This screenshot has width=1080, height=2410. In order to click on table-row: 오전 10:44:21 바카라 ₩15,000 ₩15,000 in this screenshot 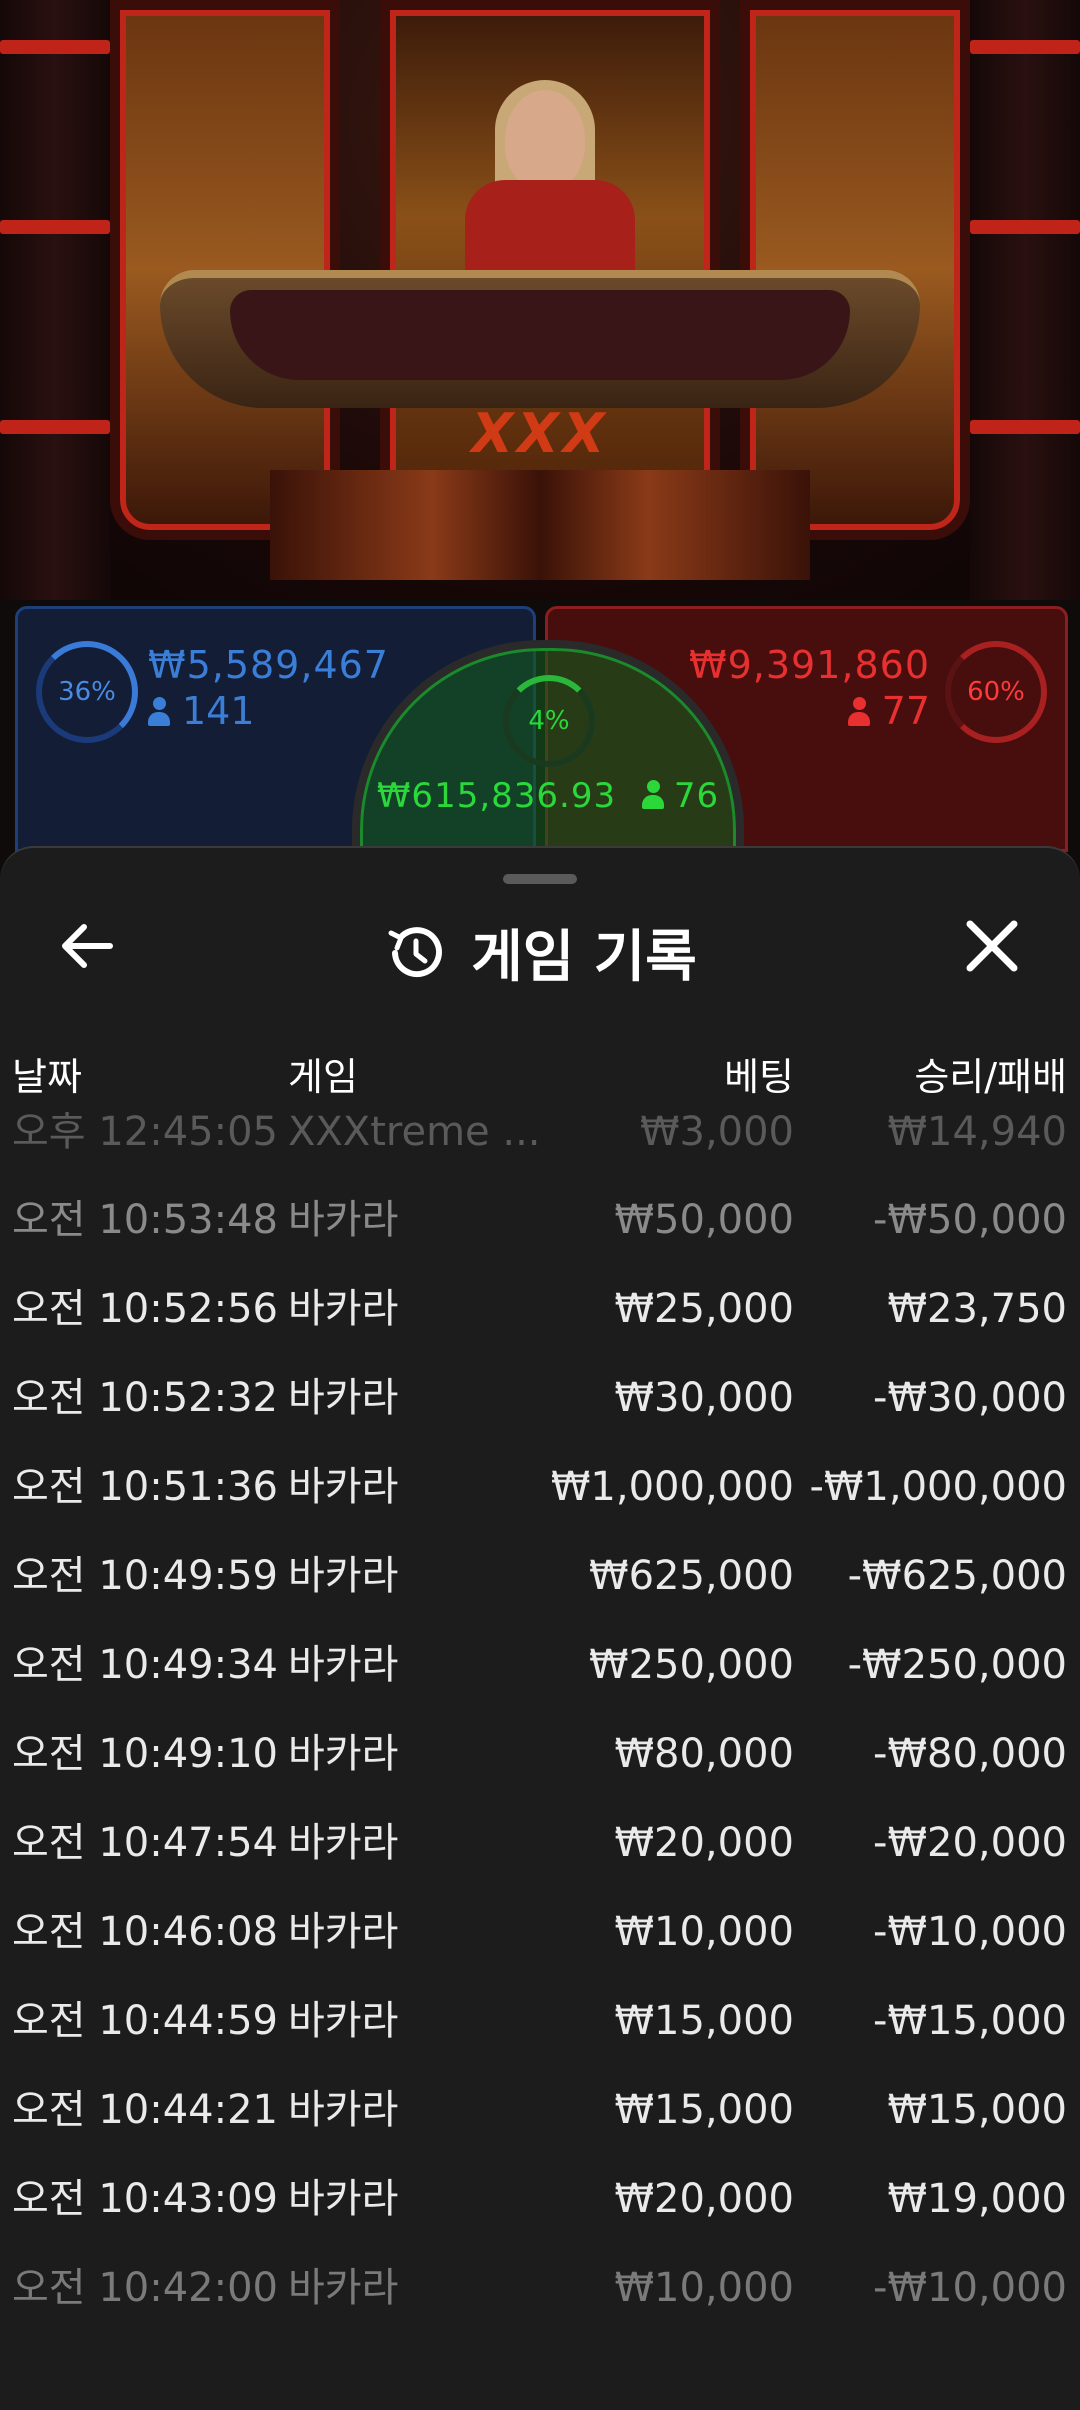, I will do `click(540, 2110)`.